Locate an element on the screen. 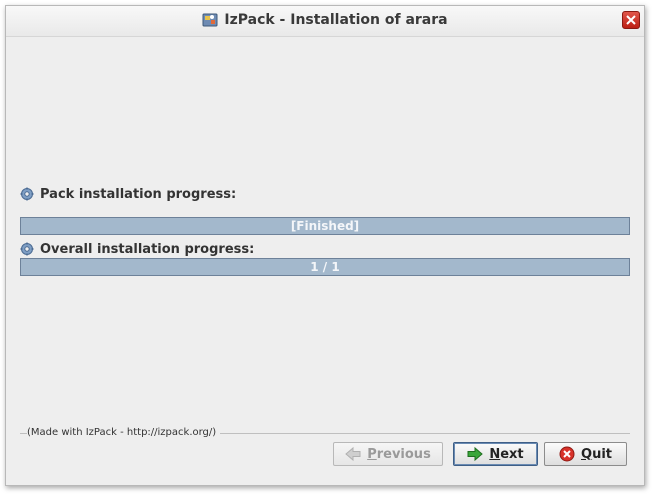  overall-progress-label-row: Overall installation progress: is located at coordinates (137, 249).